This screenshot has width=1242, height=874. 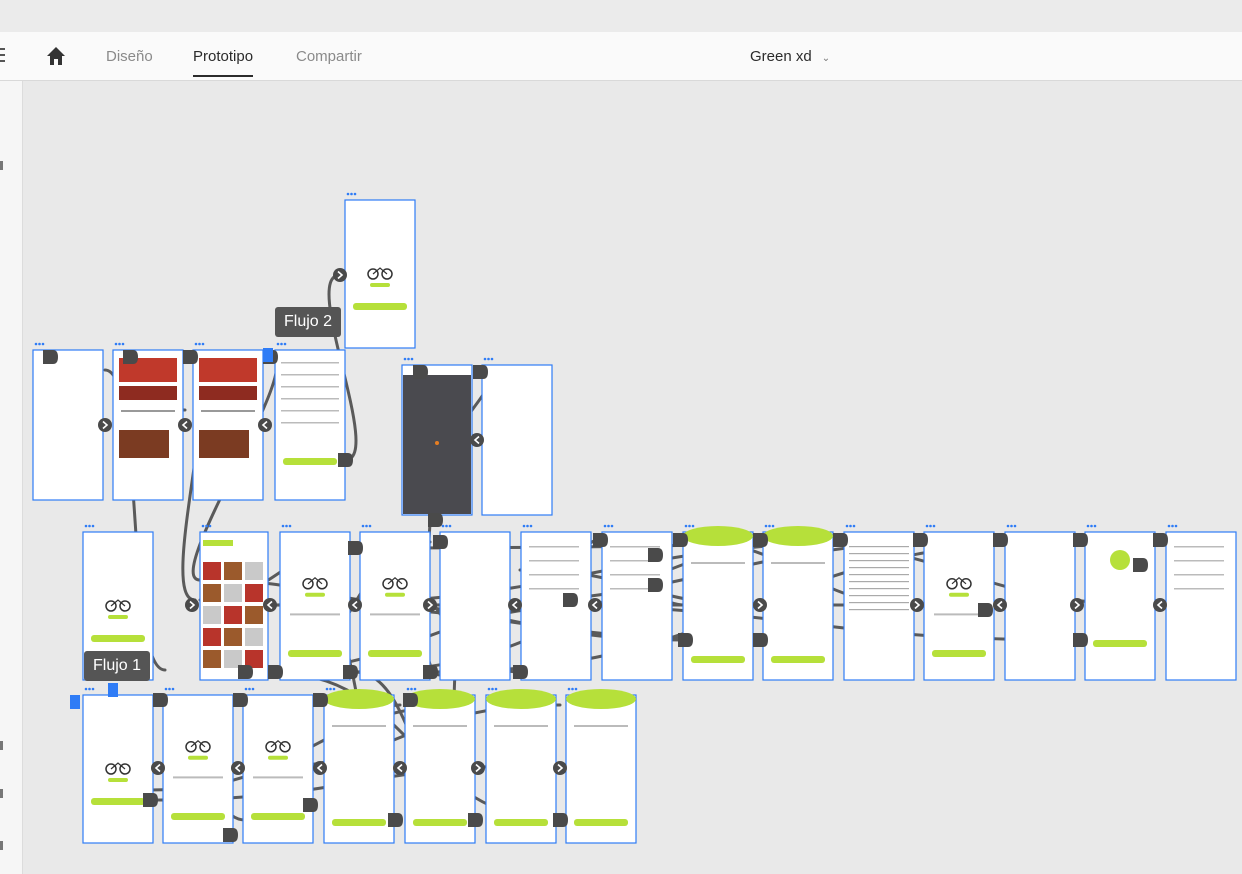 What do you see at coordinates (329, 56) in the screenshot?
I see `tab-share: Compartir` at bounding box center [329, 56].